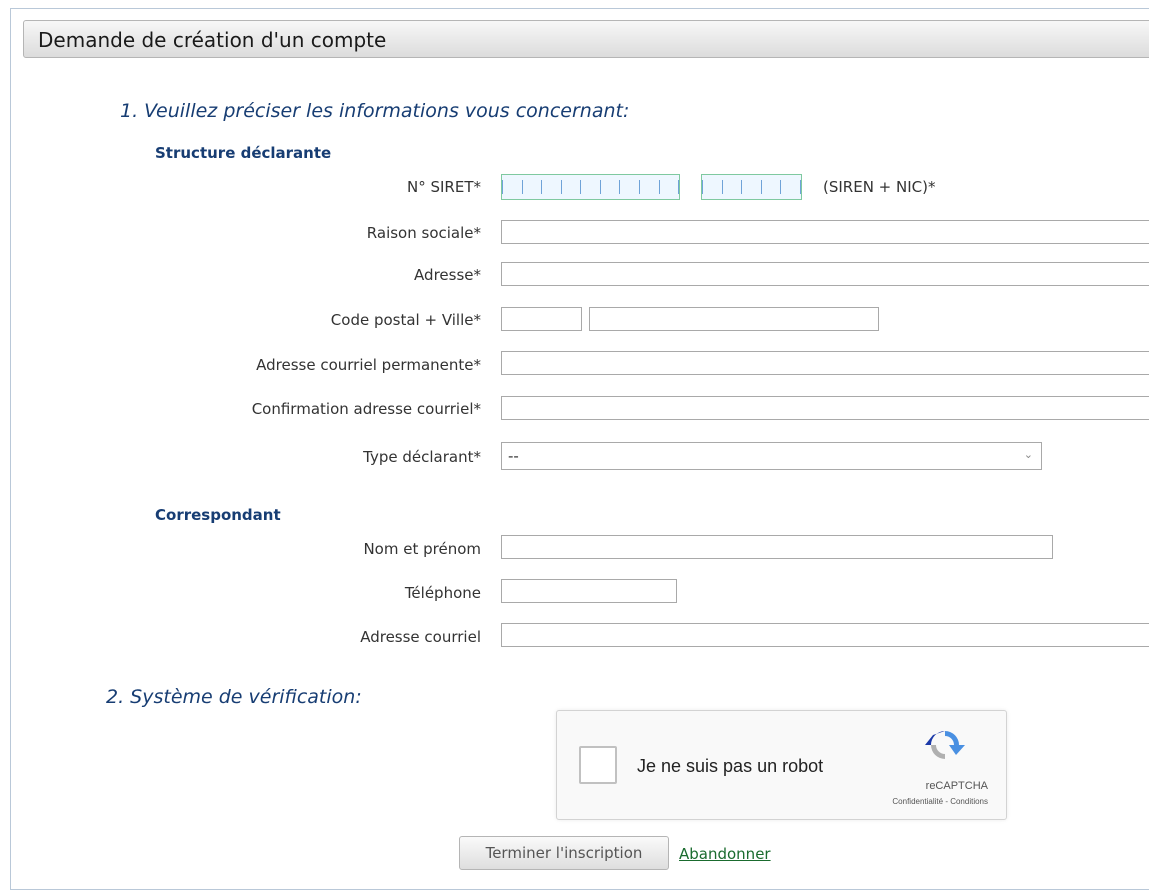 The width and height of the screenshot is (1149, 890). I want to click on correspondant-courriel-input, so click(825, 635).